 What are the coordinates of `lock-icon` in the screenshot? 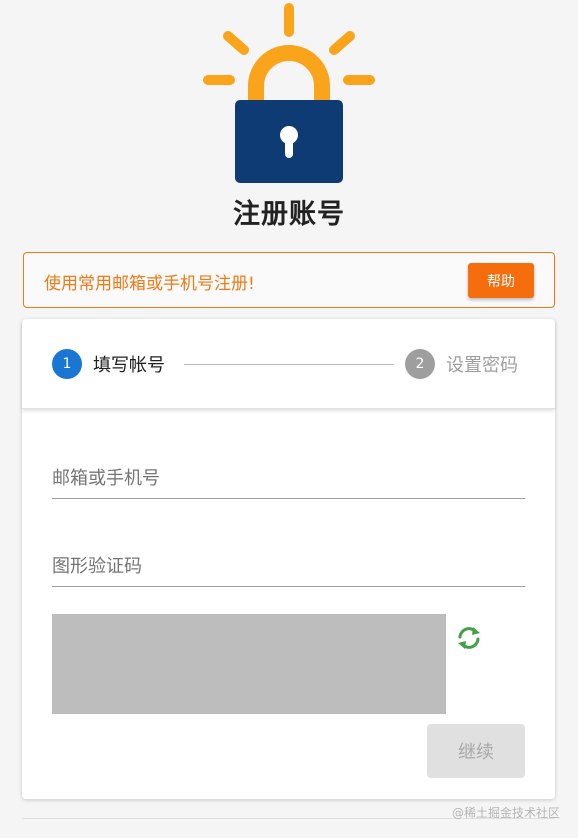 It's located at (289, 93).